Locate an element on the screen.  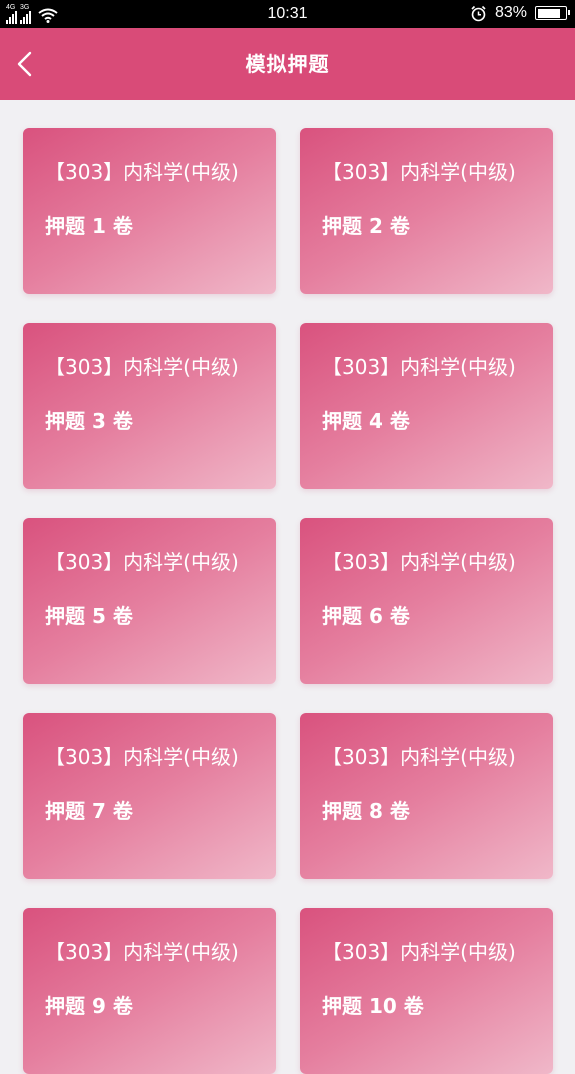
page-title: 模拟押题 is located at coordinates (287, 64).